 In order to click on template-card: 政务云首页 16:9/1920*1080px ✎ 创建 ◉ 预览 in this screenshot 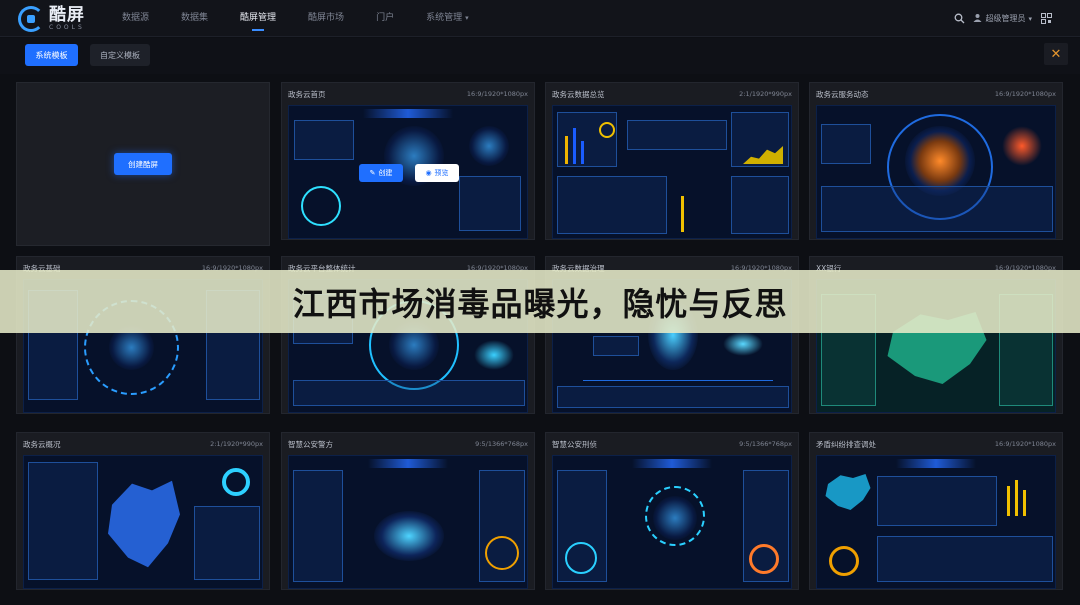, I will do `click(408, 161)`.